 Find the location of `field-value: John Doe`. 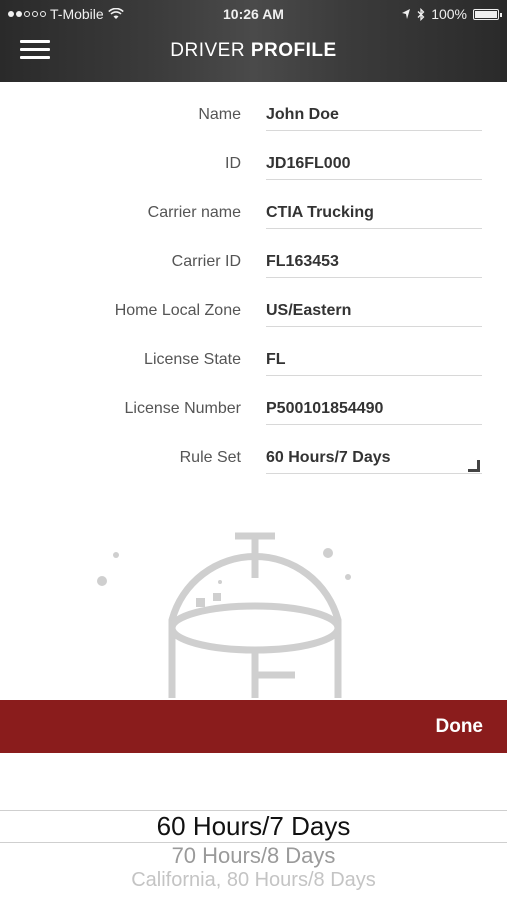

field-value: John Doe is located at coordinates (374, 115).